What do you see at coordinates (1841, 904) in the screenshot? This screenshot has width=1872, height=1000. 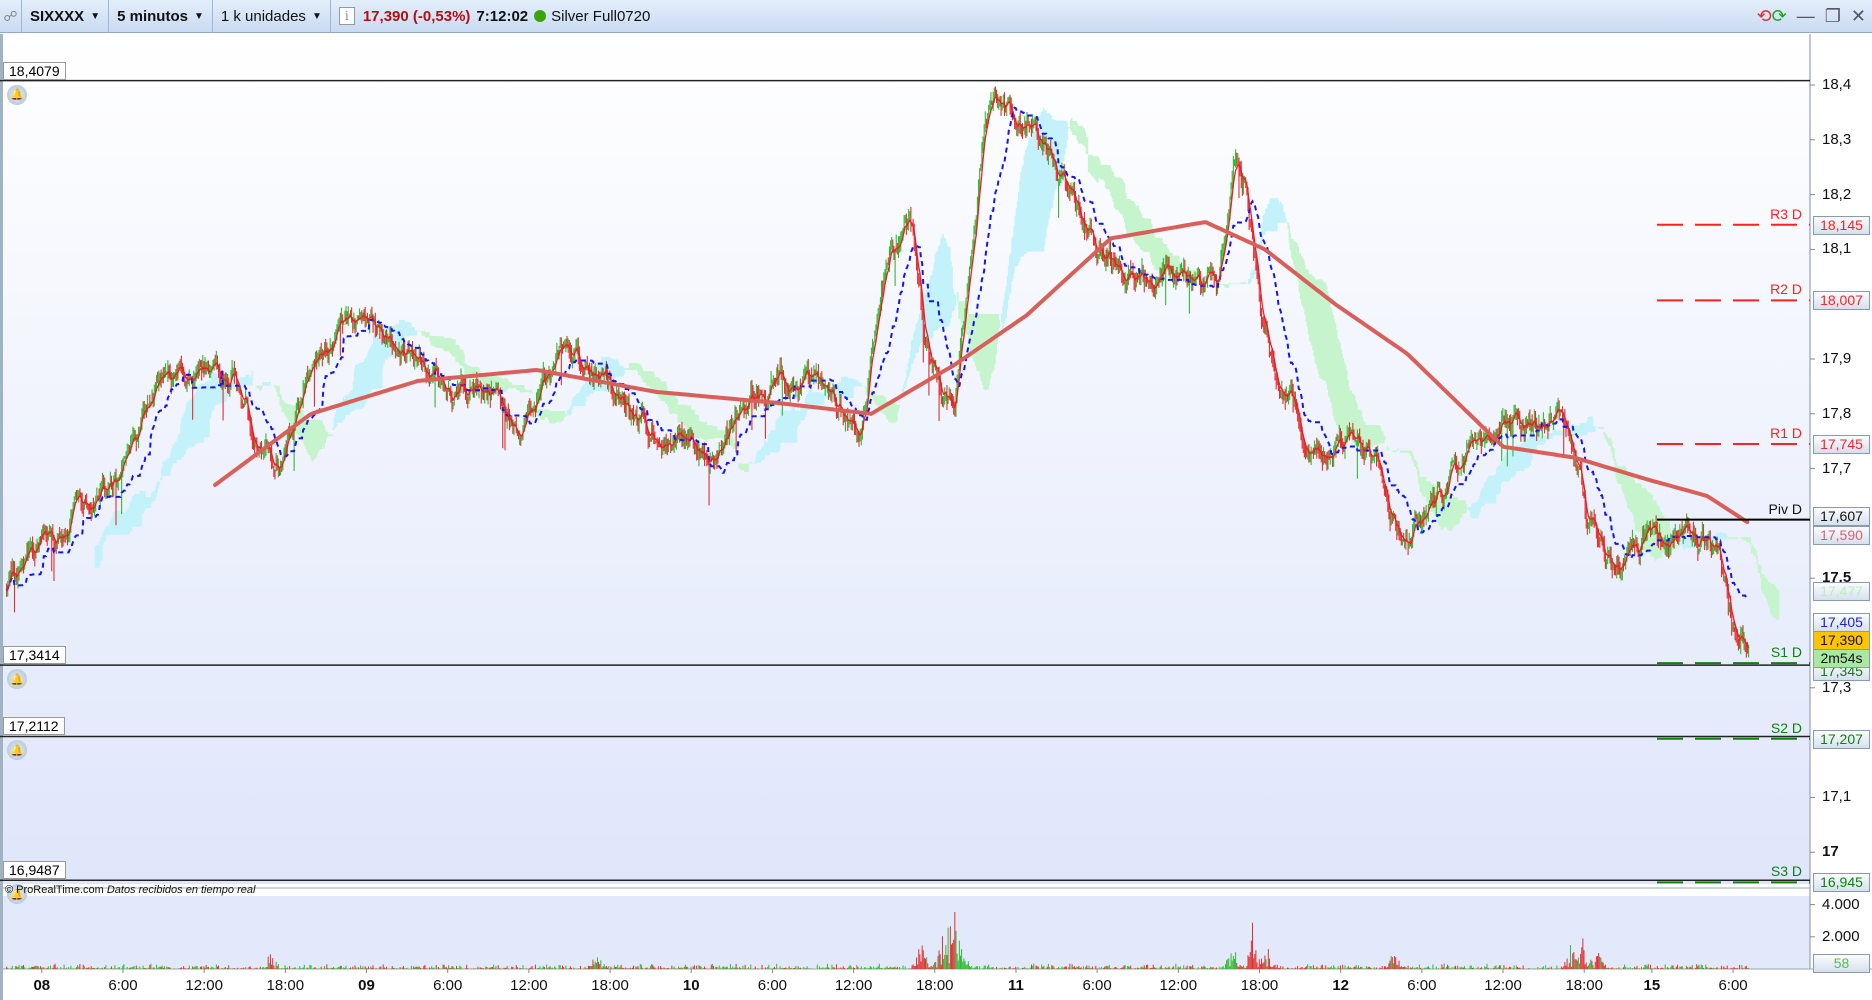 I see `volume-tick-label: 4.000` at bounding box center [1841, 904].